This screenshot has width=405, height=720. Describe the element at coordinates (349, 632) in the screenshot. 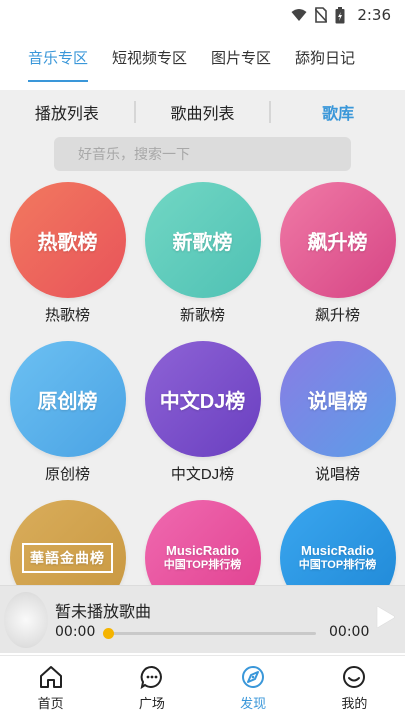

I see `total-time: 00:00` at that location.